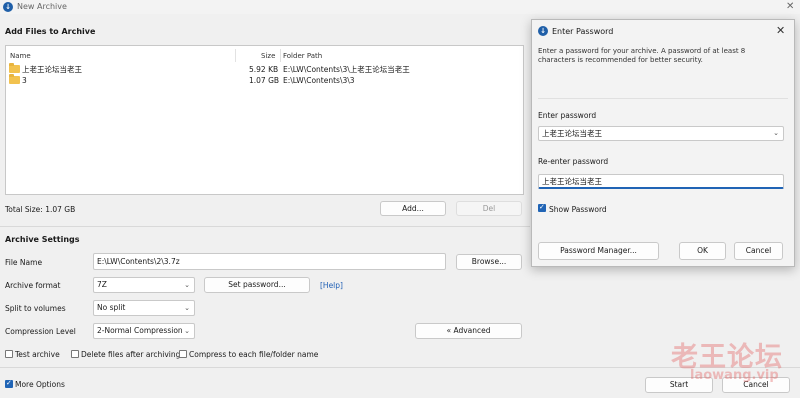  Describe the element at coordinates (583, 31) in the screenshot. I see `dialog-title: Enter Password` at that location.